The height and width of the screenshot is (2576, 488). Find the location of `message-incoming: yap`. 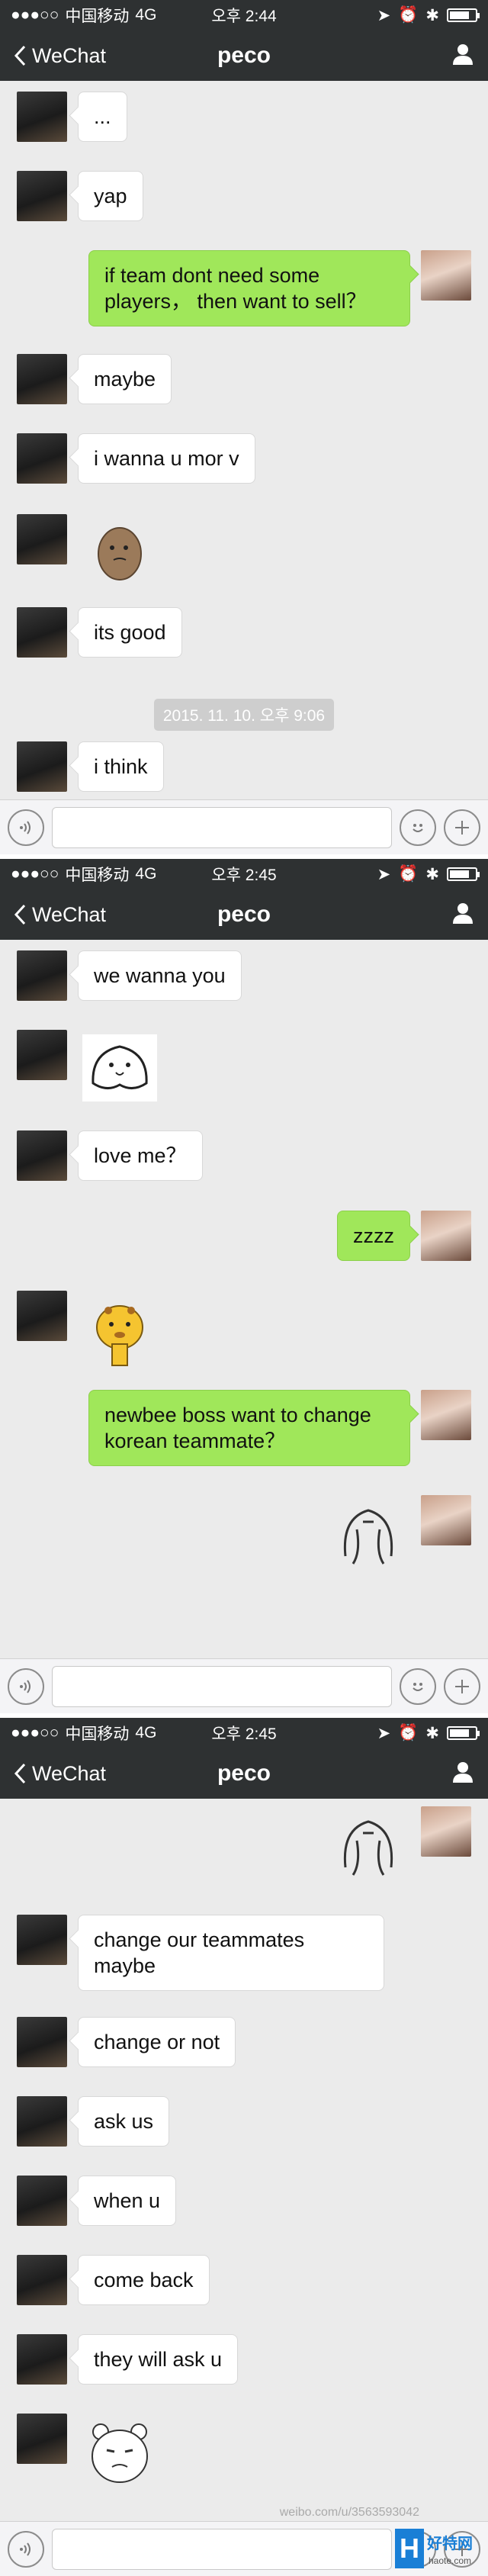

message-incoming: yap is located at coordinates (80, 196).